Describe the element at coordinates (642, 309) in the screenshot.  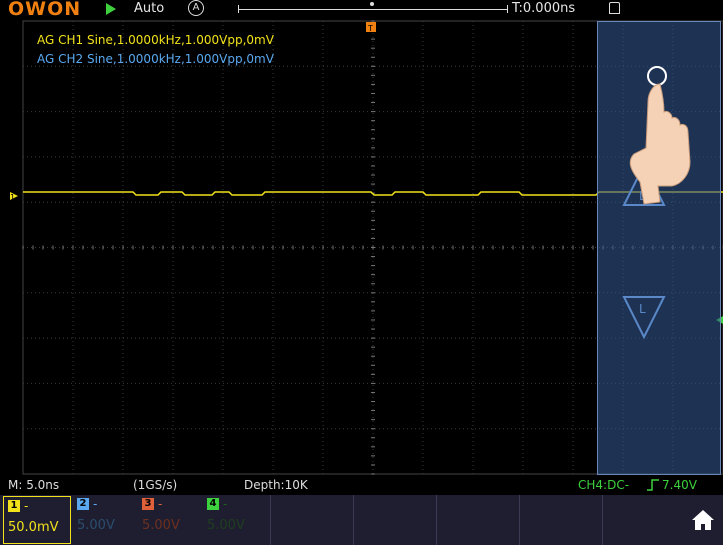
I see `trigger-down-glyph: L` at that location.